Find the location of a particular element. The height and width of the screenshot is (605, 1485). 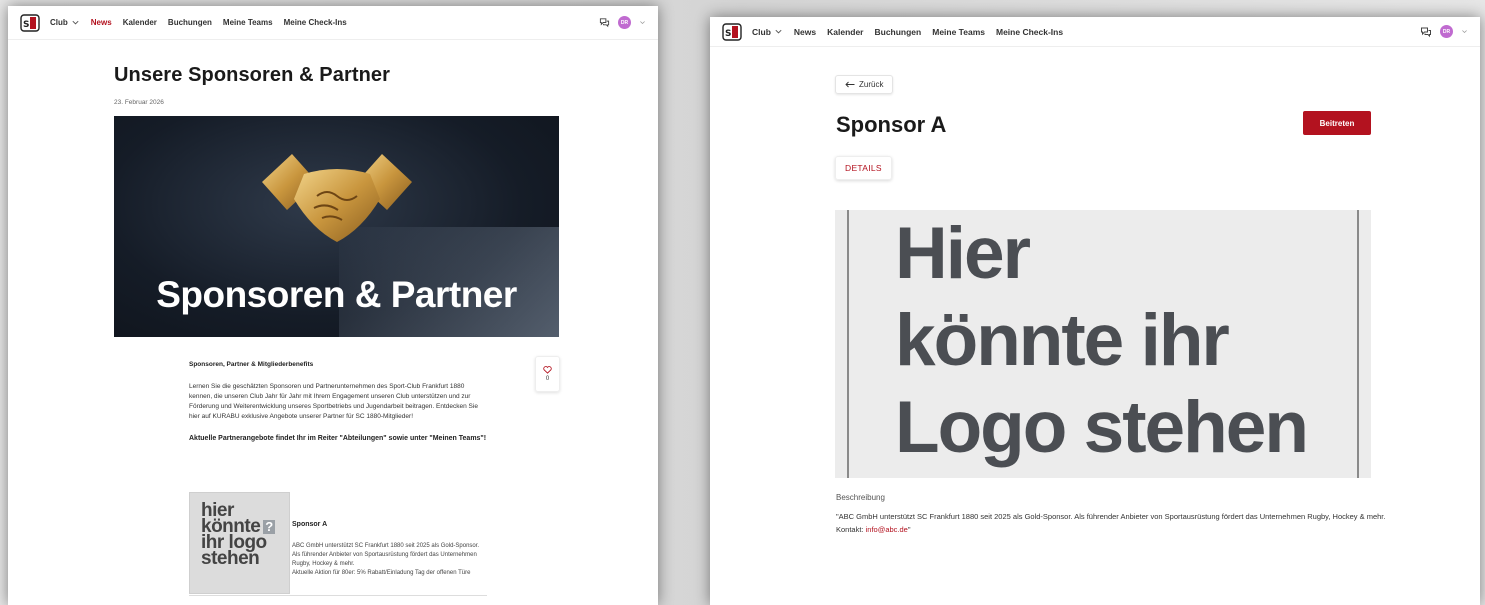

back-button: Zurück is located at coordinates (864, 84).